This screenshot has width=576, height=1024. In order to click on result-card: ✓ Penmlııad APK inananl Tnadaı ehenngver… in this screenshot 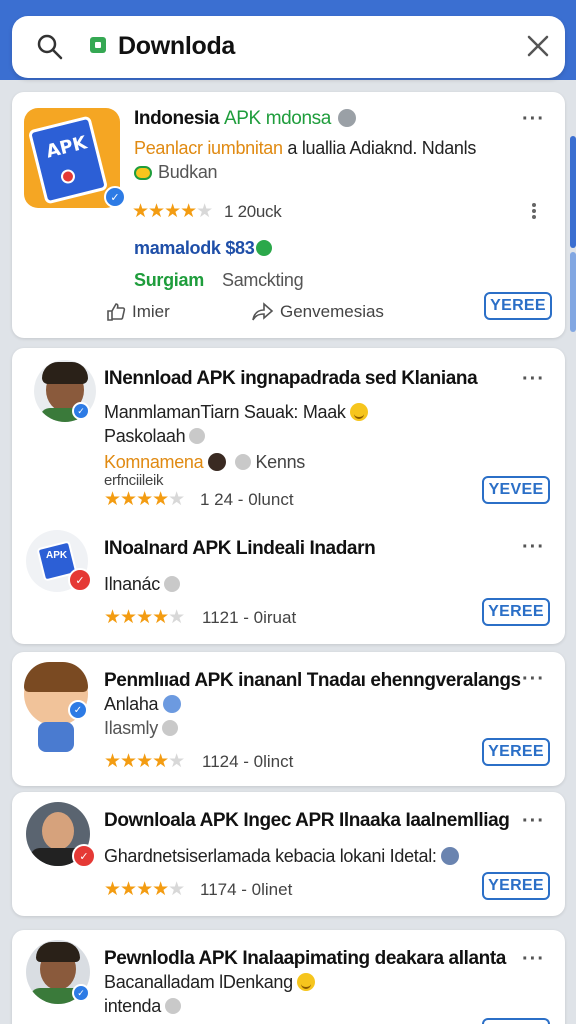, I will do `click(288, 719)`.